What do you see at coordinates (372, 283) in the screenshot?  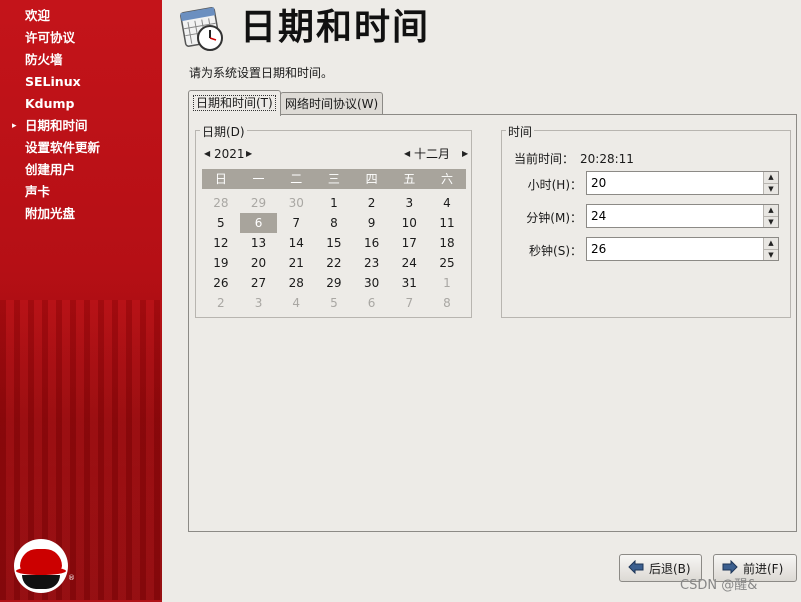 I see `calendar-day: 30` at bounding box center [372, 283].